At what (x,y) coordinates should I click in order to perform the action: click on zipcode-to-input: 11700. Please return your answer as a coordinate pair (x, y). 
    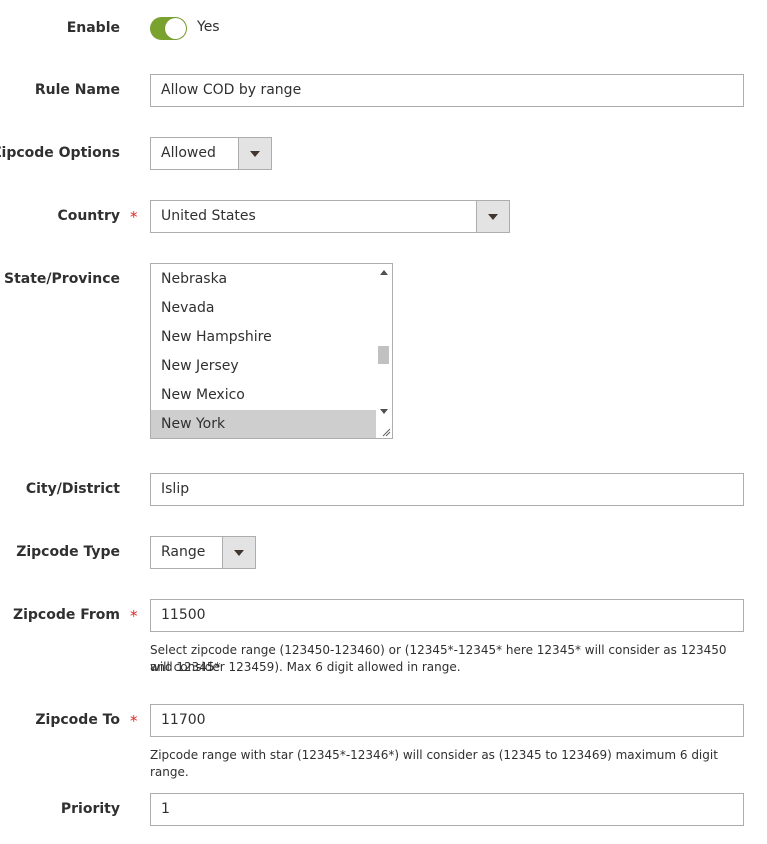
    Looking at the image, I should click on (447, 720).